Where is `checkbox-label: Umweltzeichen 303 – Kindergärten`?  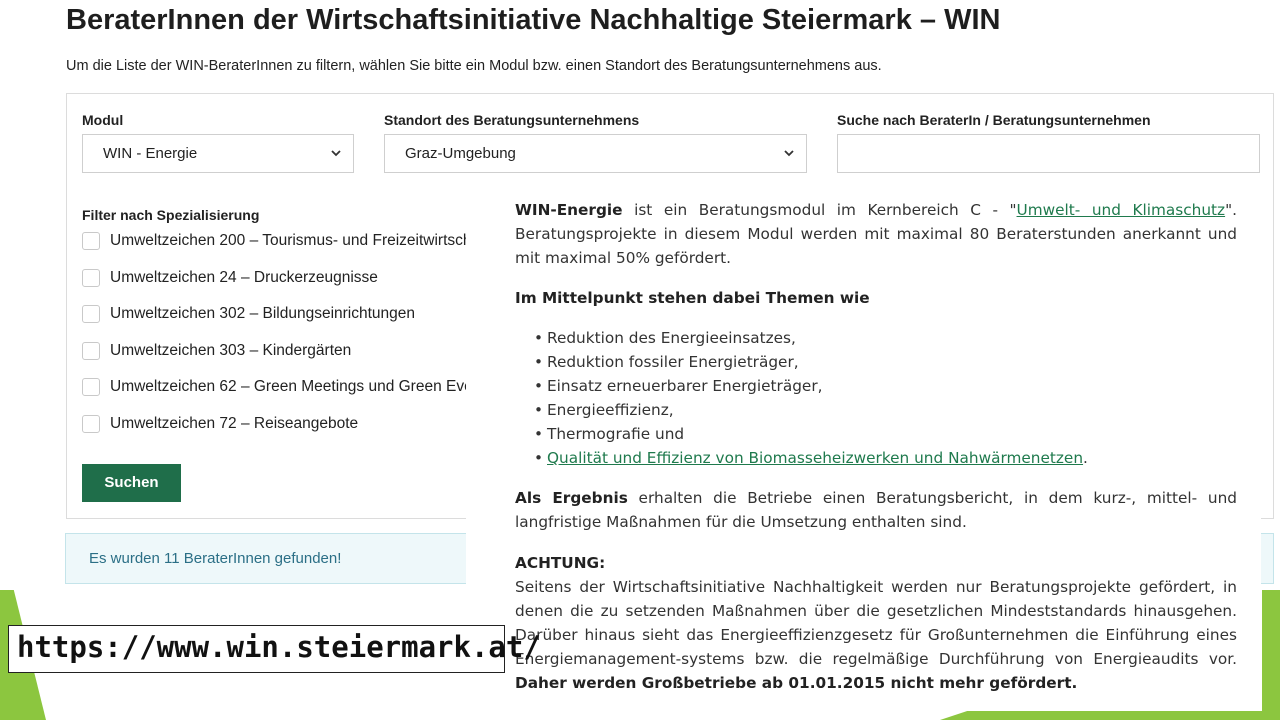 checkbox-label: Umweltzeichen 303 – Kindergärten is located at coordinates (231, 350).